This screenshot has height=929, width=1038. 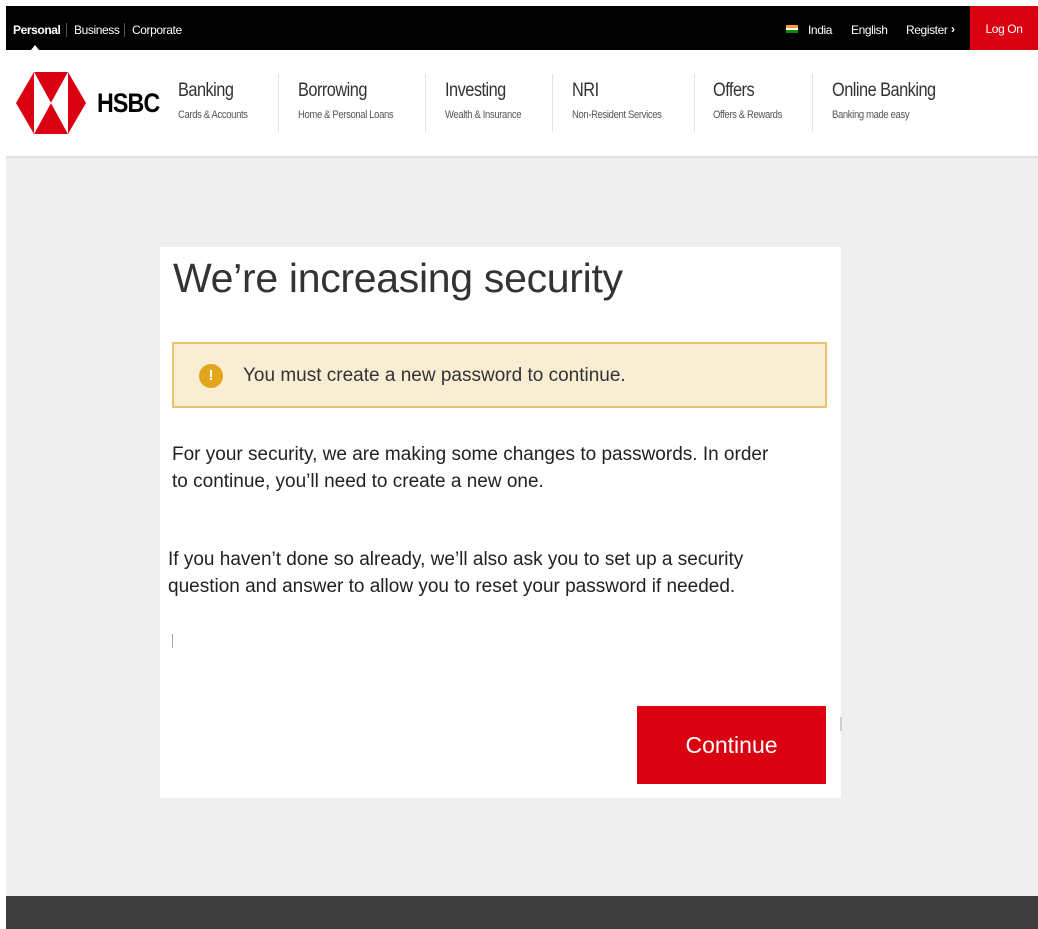 I want to click on nav-subtitle: Wealth & Insurance, so click(x=483, y=115).